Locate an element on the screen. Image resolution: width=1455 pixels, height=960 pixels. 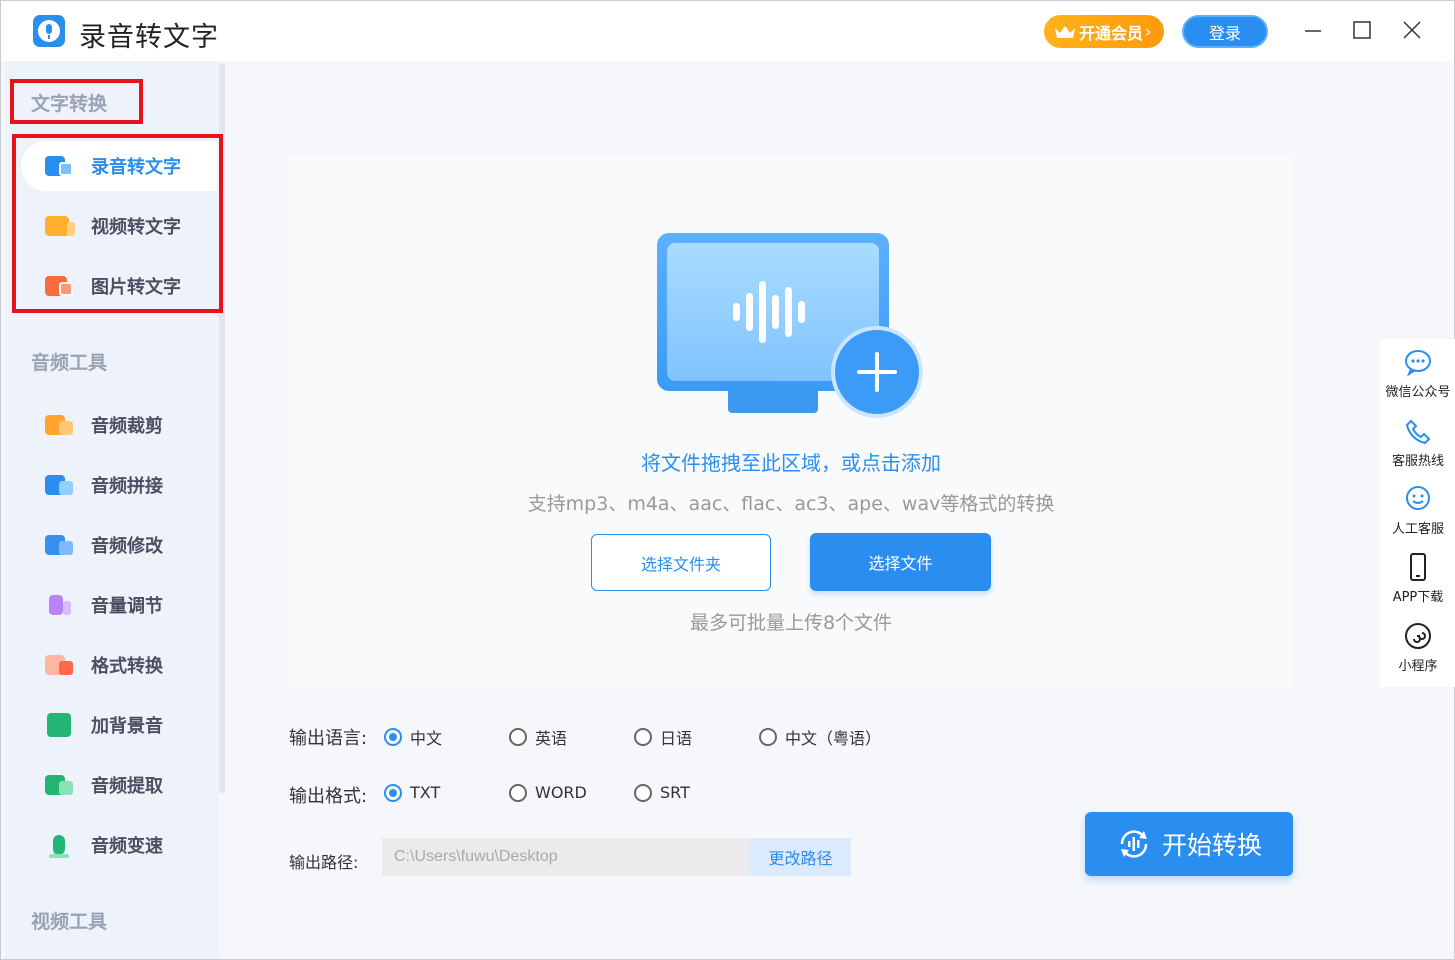
close-button is located at coordinates (1412, 30).